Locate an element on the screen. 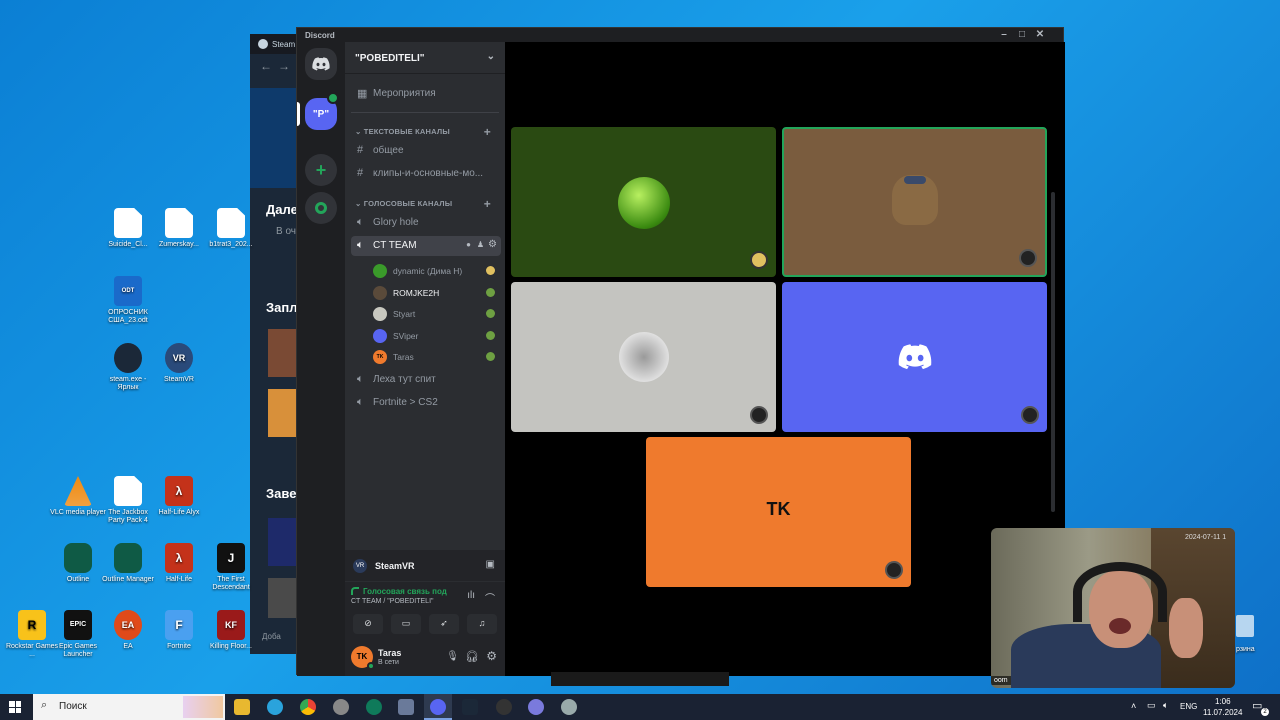 Image resolution: width=1280 pixels, height=720 pixels. chat-icon: ● is located at coordinates (468, 244).